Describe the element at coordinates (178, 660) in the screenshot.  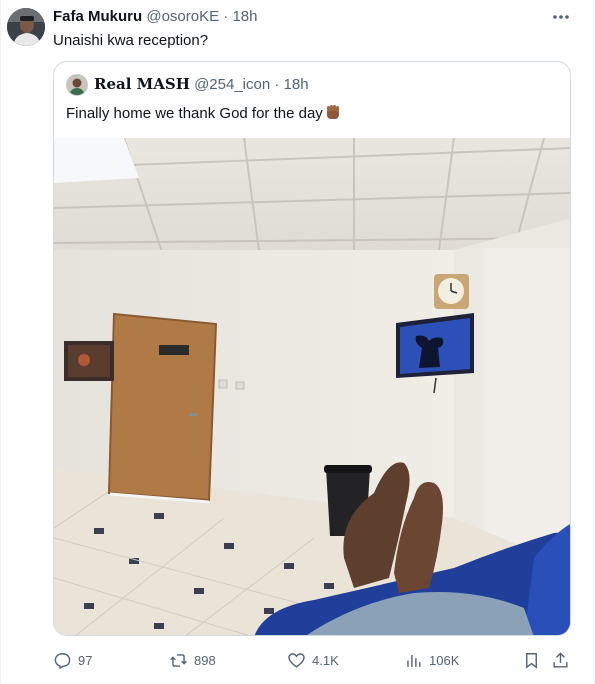
I see `retweet-icon` at that location.